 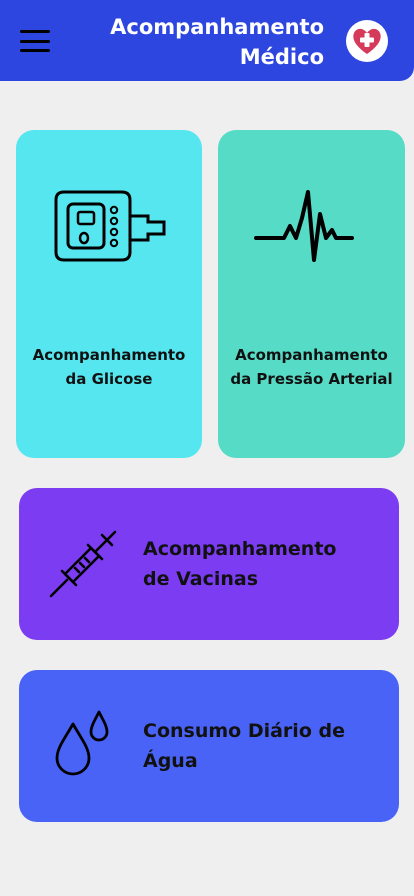 I want to click on page-title-line-1: Acompanhamento, so click(x=217, y=27).